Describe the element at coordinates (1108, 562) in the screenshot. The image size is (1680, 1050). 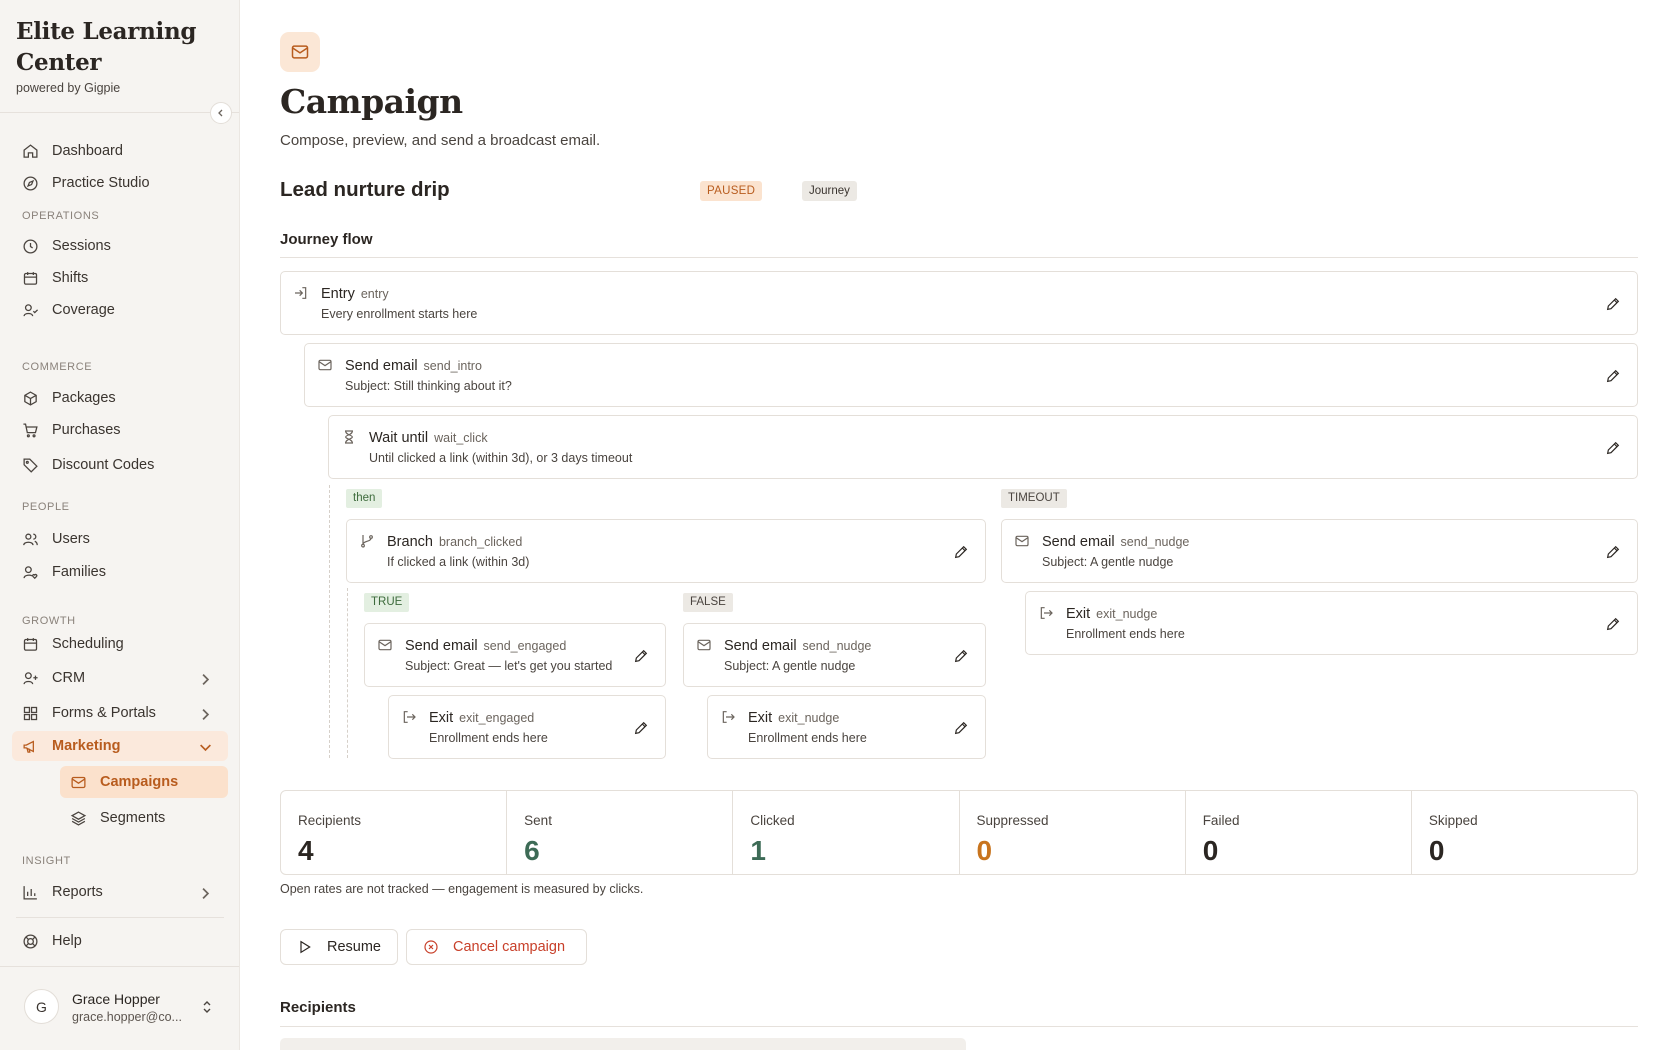
I see `node-description: Subject: A gentle nudge` at that location.